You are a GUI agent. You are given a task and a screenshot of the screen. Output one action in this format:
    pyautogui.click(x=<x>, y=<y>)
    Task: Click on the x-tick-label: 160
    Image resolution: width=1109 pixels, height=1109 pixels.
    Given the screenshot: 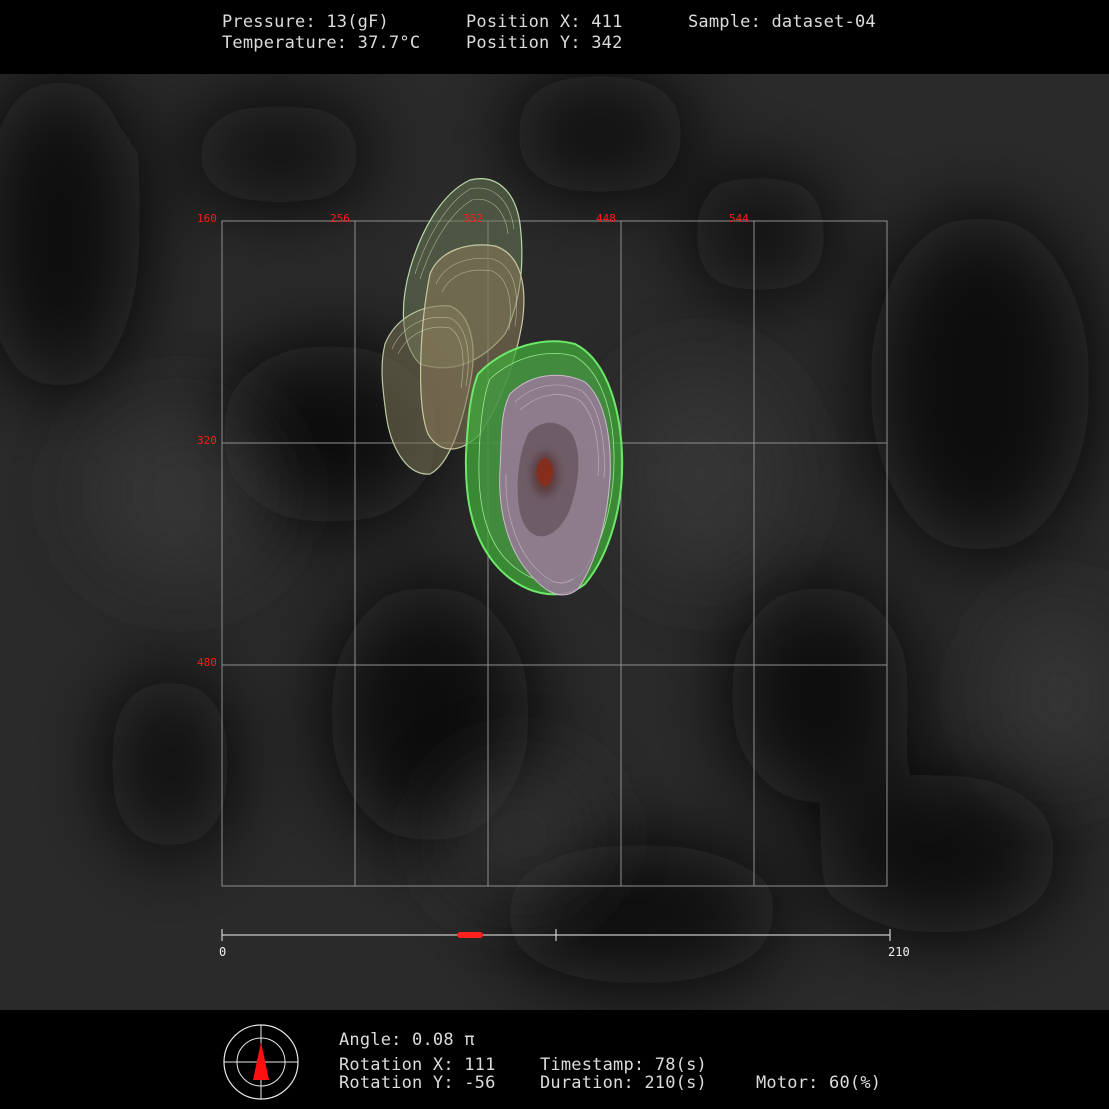 What is the action you would take?
    pyautogui.click(x=207, y=218)
    